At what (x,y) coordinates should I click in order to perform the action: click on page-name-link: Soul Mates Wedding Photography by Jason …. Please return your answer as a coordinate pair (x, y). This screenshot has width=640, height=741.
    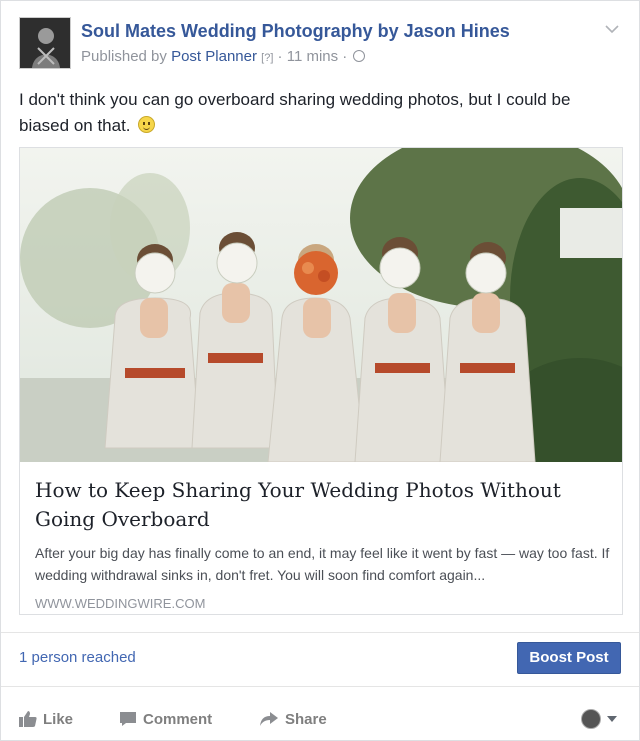
    Looking at the image, I should click on (295, 31).